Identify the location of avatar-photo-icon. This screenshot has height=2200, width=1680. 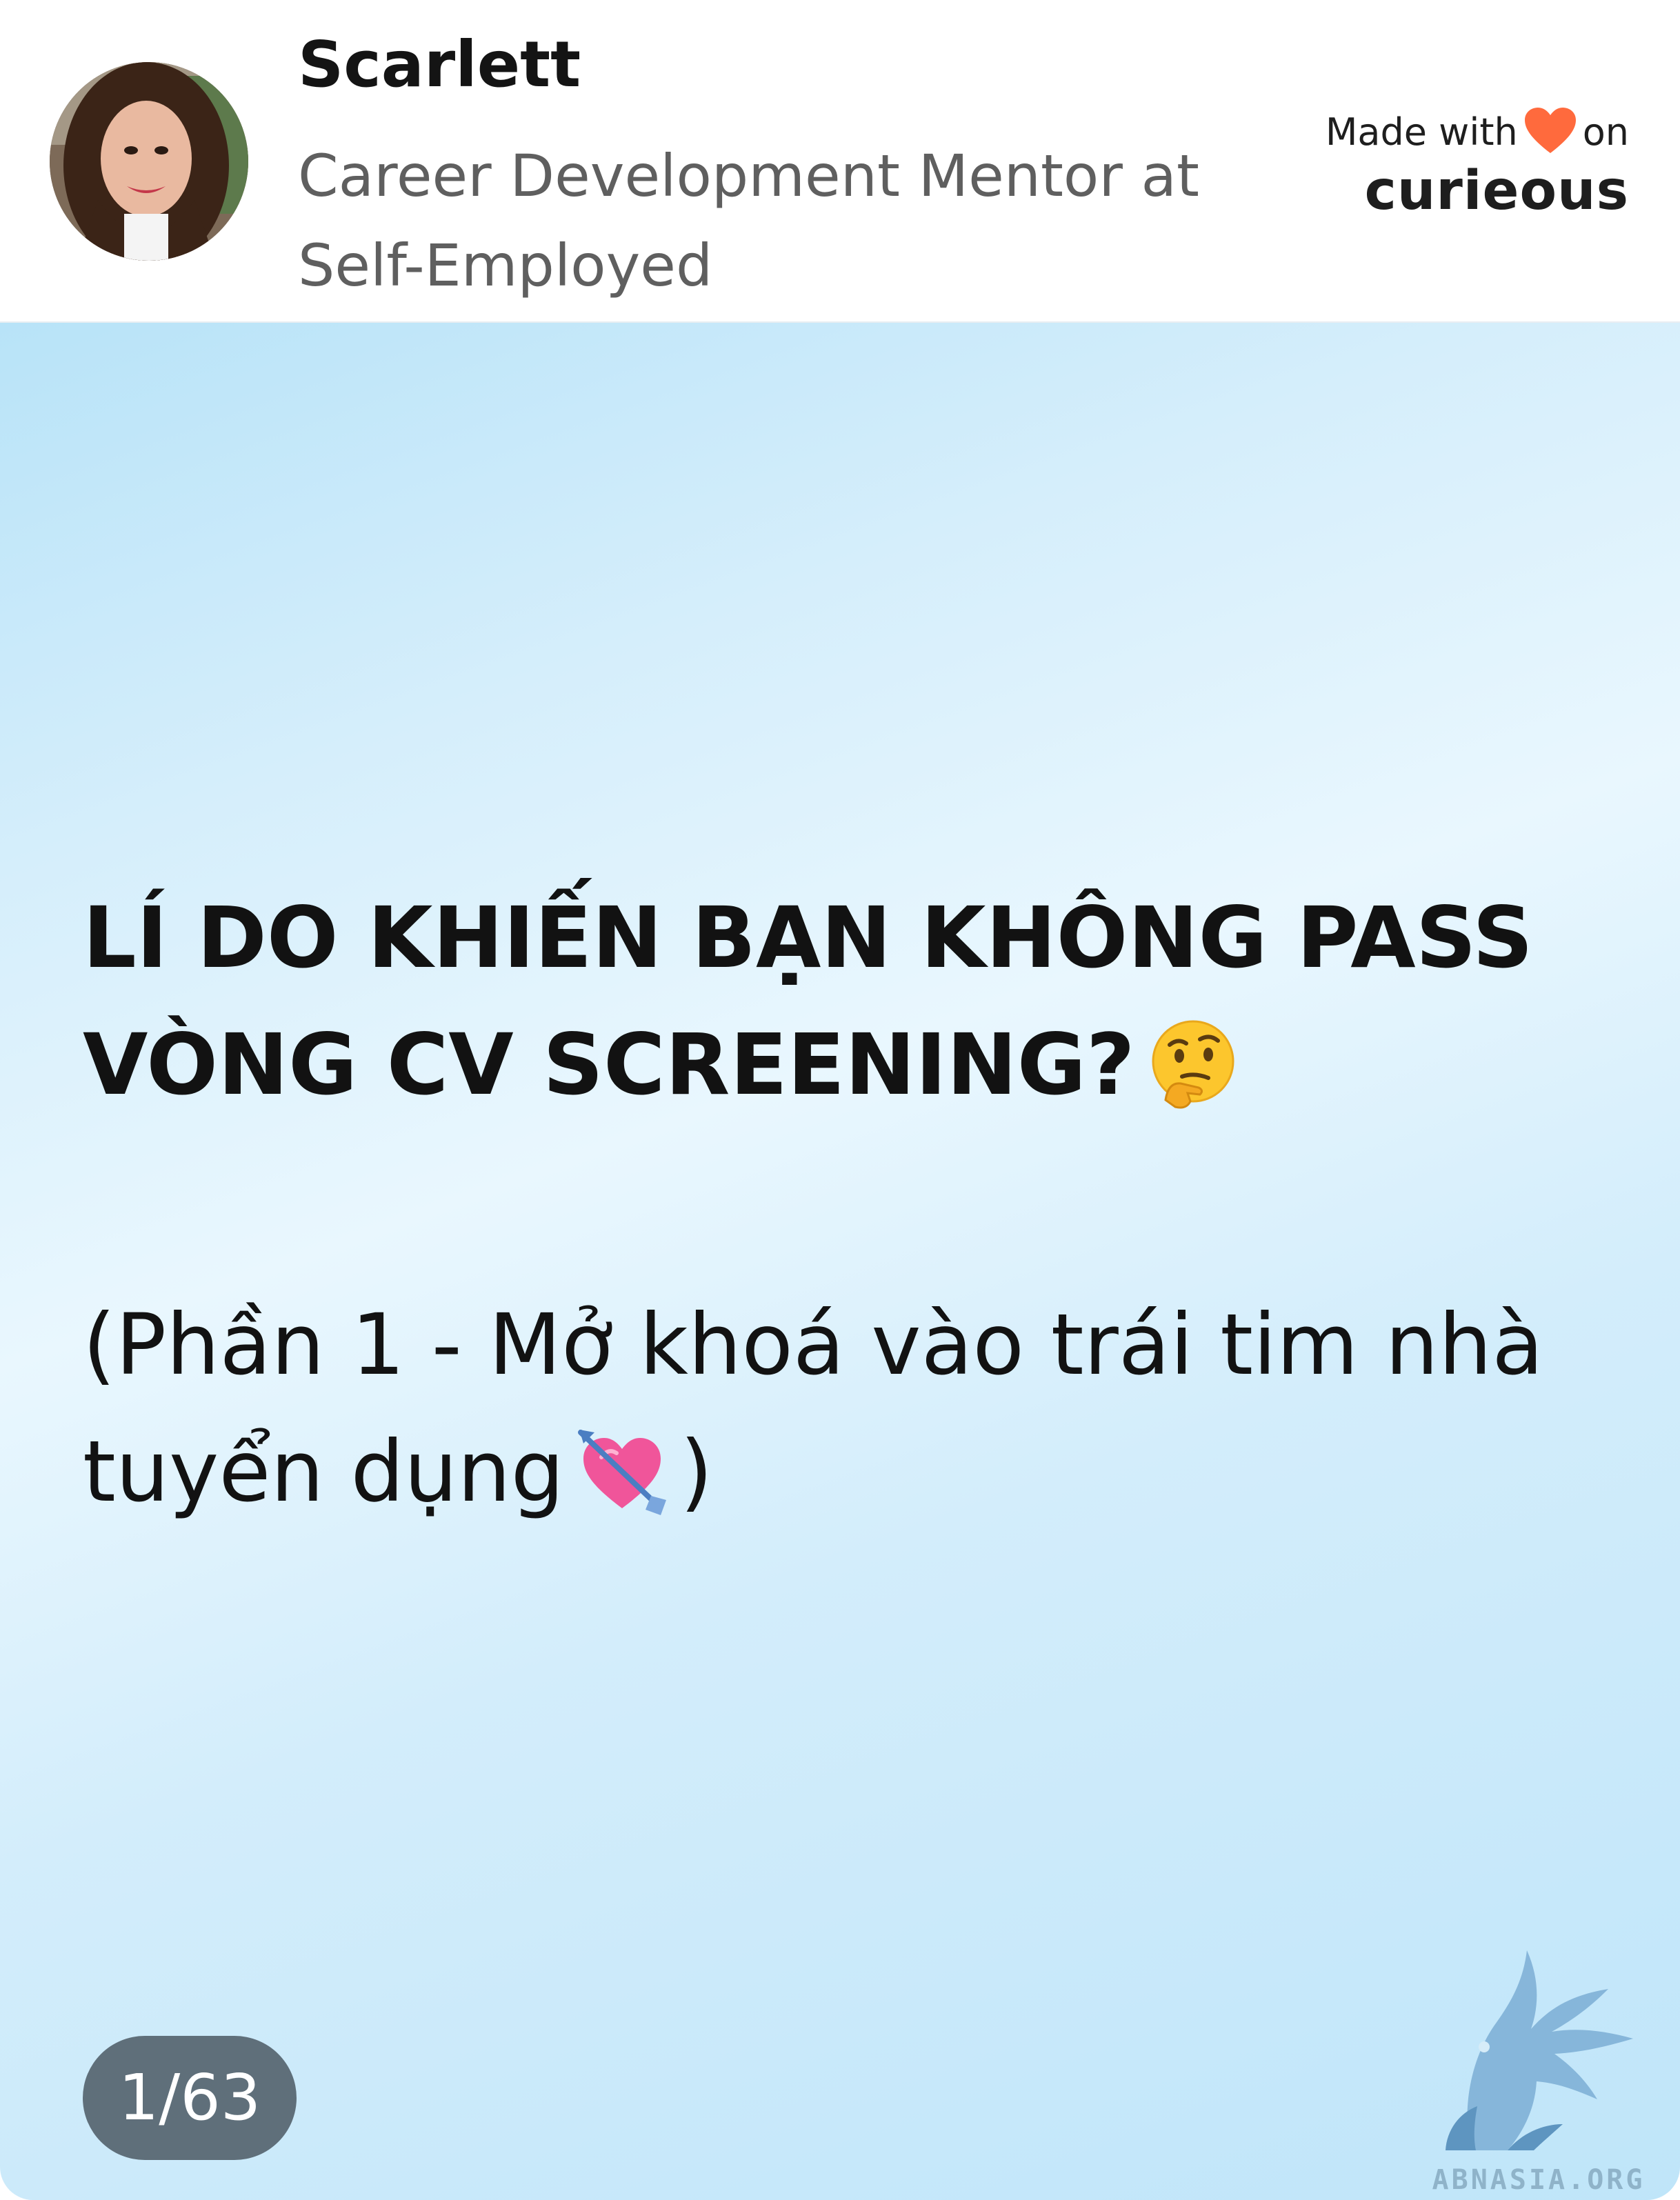
(149, 161).